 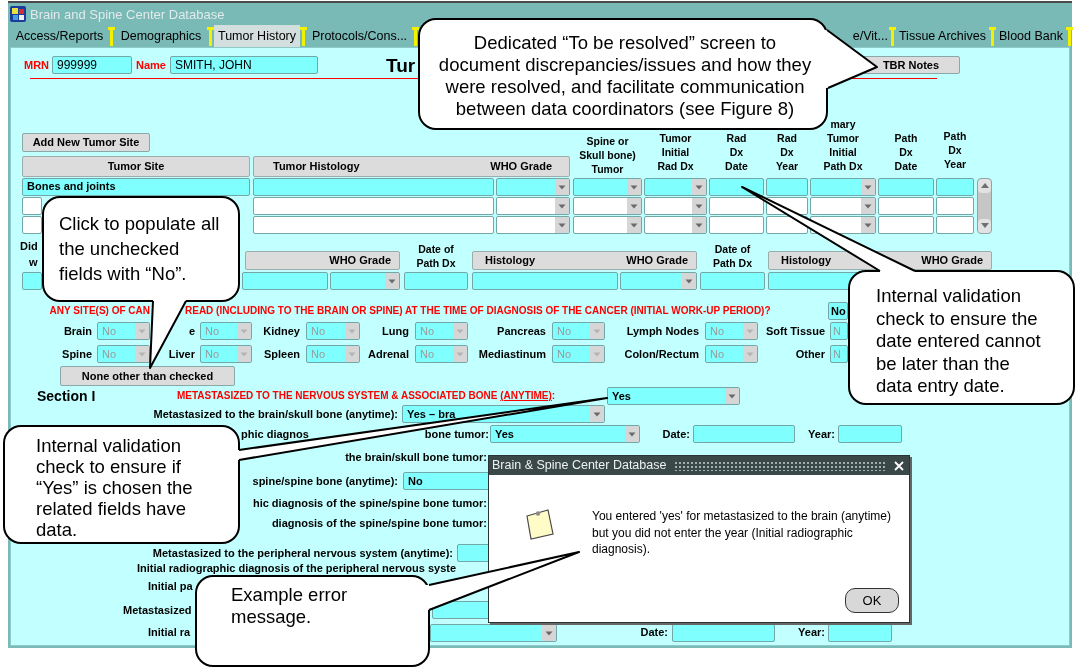 What do you see at coordinates (257, 36) in the screenshot?
I see `tab: Tumor History` at bounding box center [257, 36].